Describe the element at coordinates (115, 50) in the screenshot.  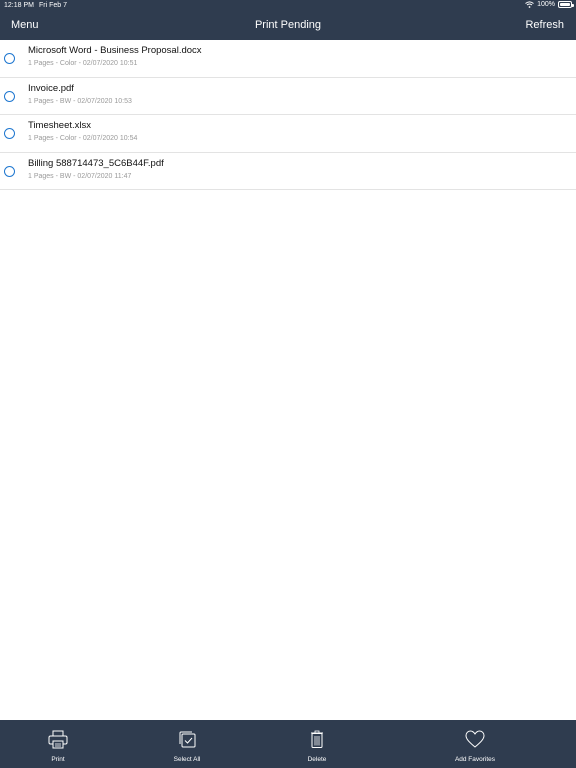
I see `job-title: Microsoft Word - Business Proposal.docx` at that location.